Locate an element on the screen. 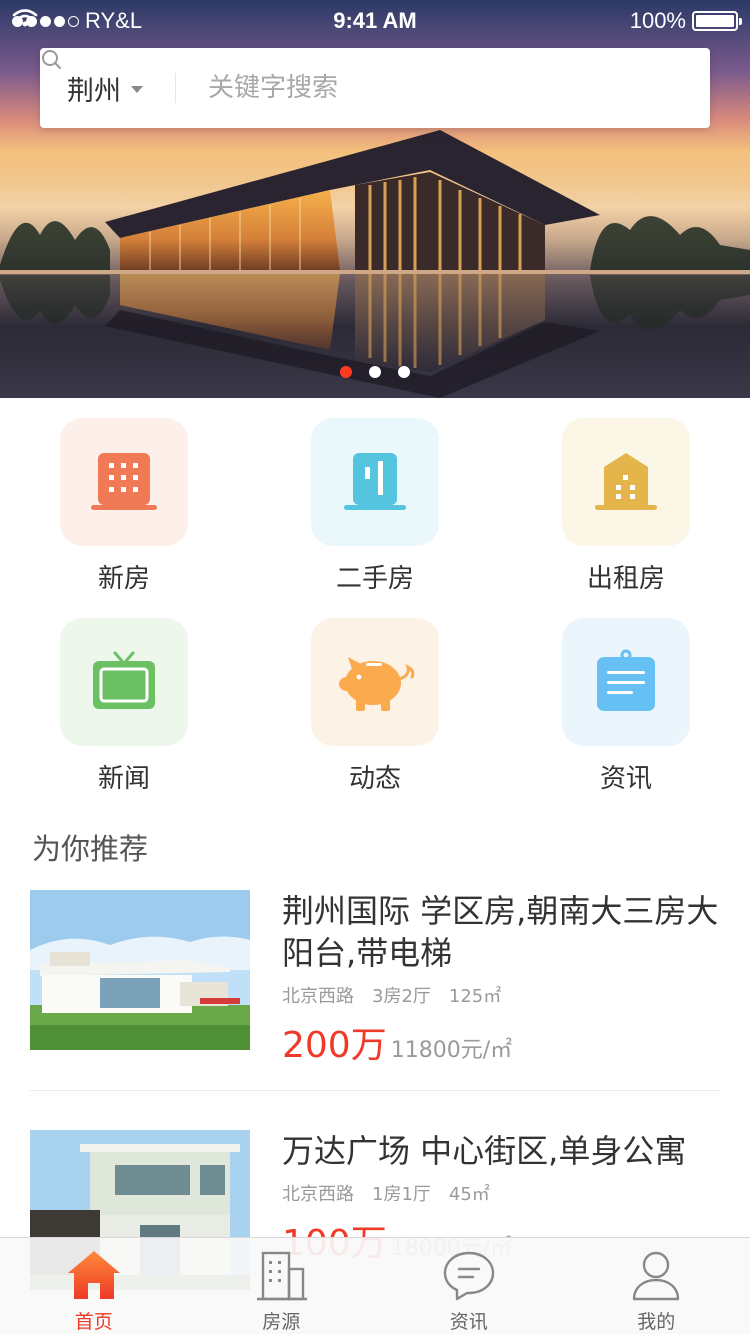 The image size is (750, 1334). tab-label: 资讯 is located at coordinates (468, 1322).